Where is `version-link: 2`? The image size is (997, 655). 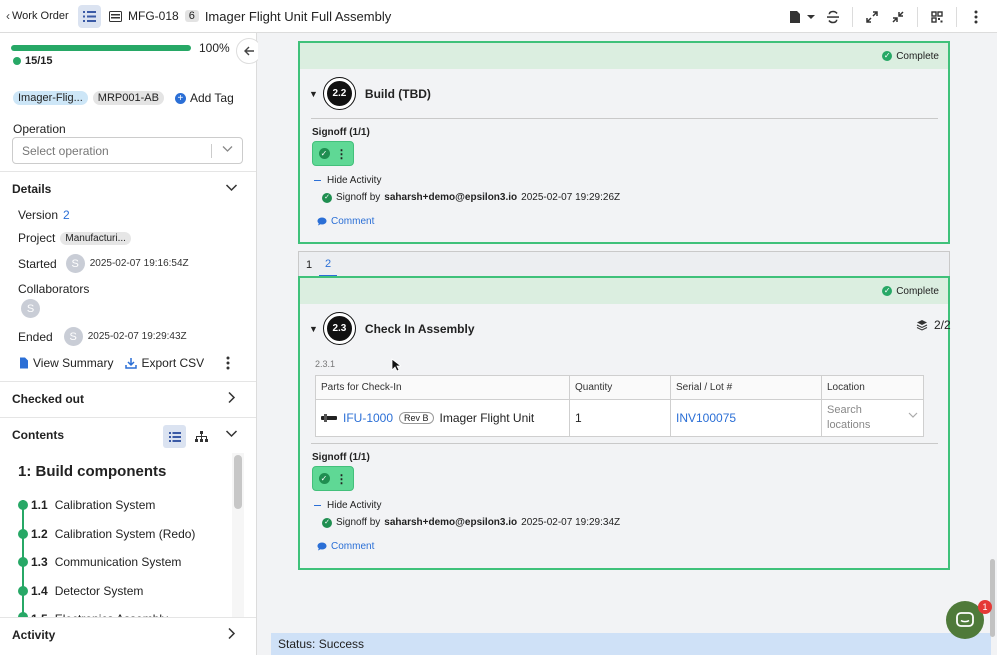 version-link: 2 is located at coordinates (66, 215).